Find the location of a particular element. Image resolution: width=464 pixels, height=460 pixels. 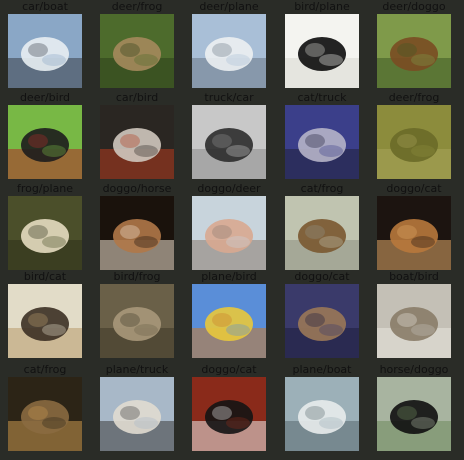

cat-on-table-photo is located at coordinates (45, 321).